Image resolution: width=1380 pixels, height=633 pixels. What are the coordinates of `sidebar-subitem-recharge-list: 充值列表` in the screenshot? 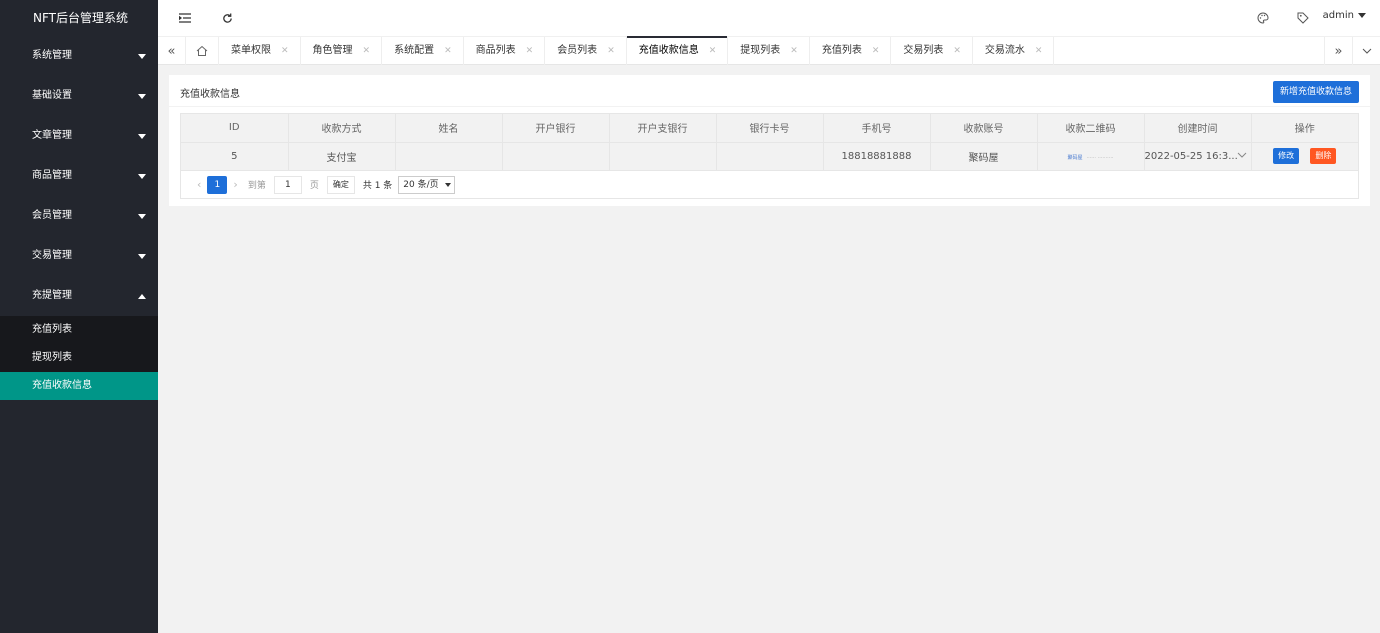 It's located at (79, 330).